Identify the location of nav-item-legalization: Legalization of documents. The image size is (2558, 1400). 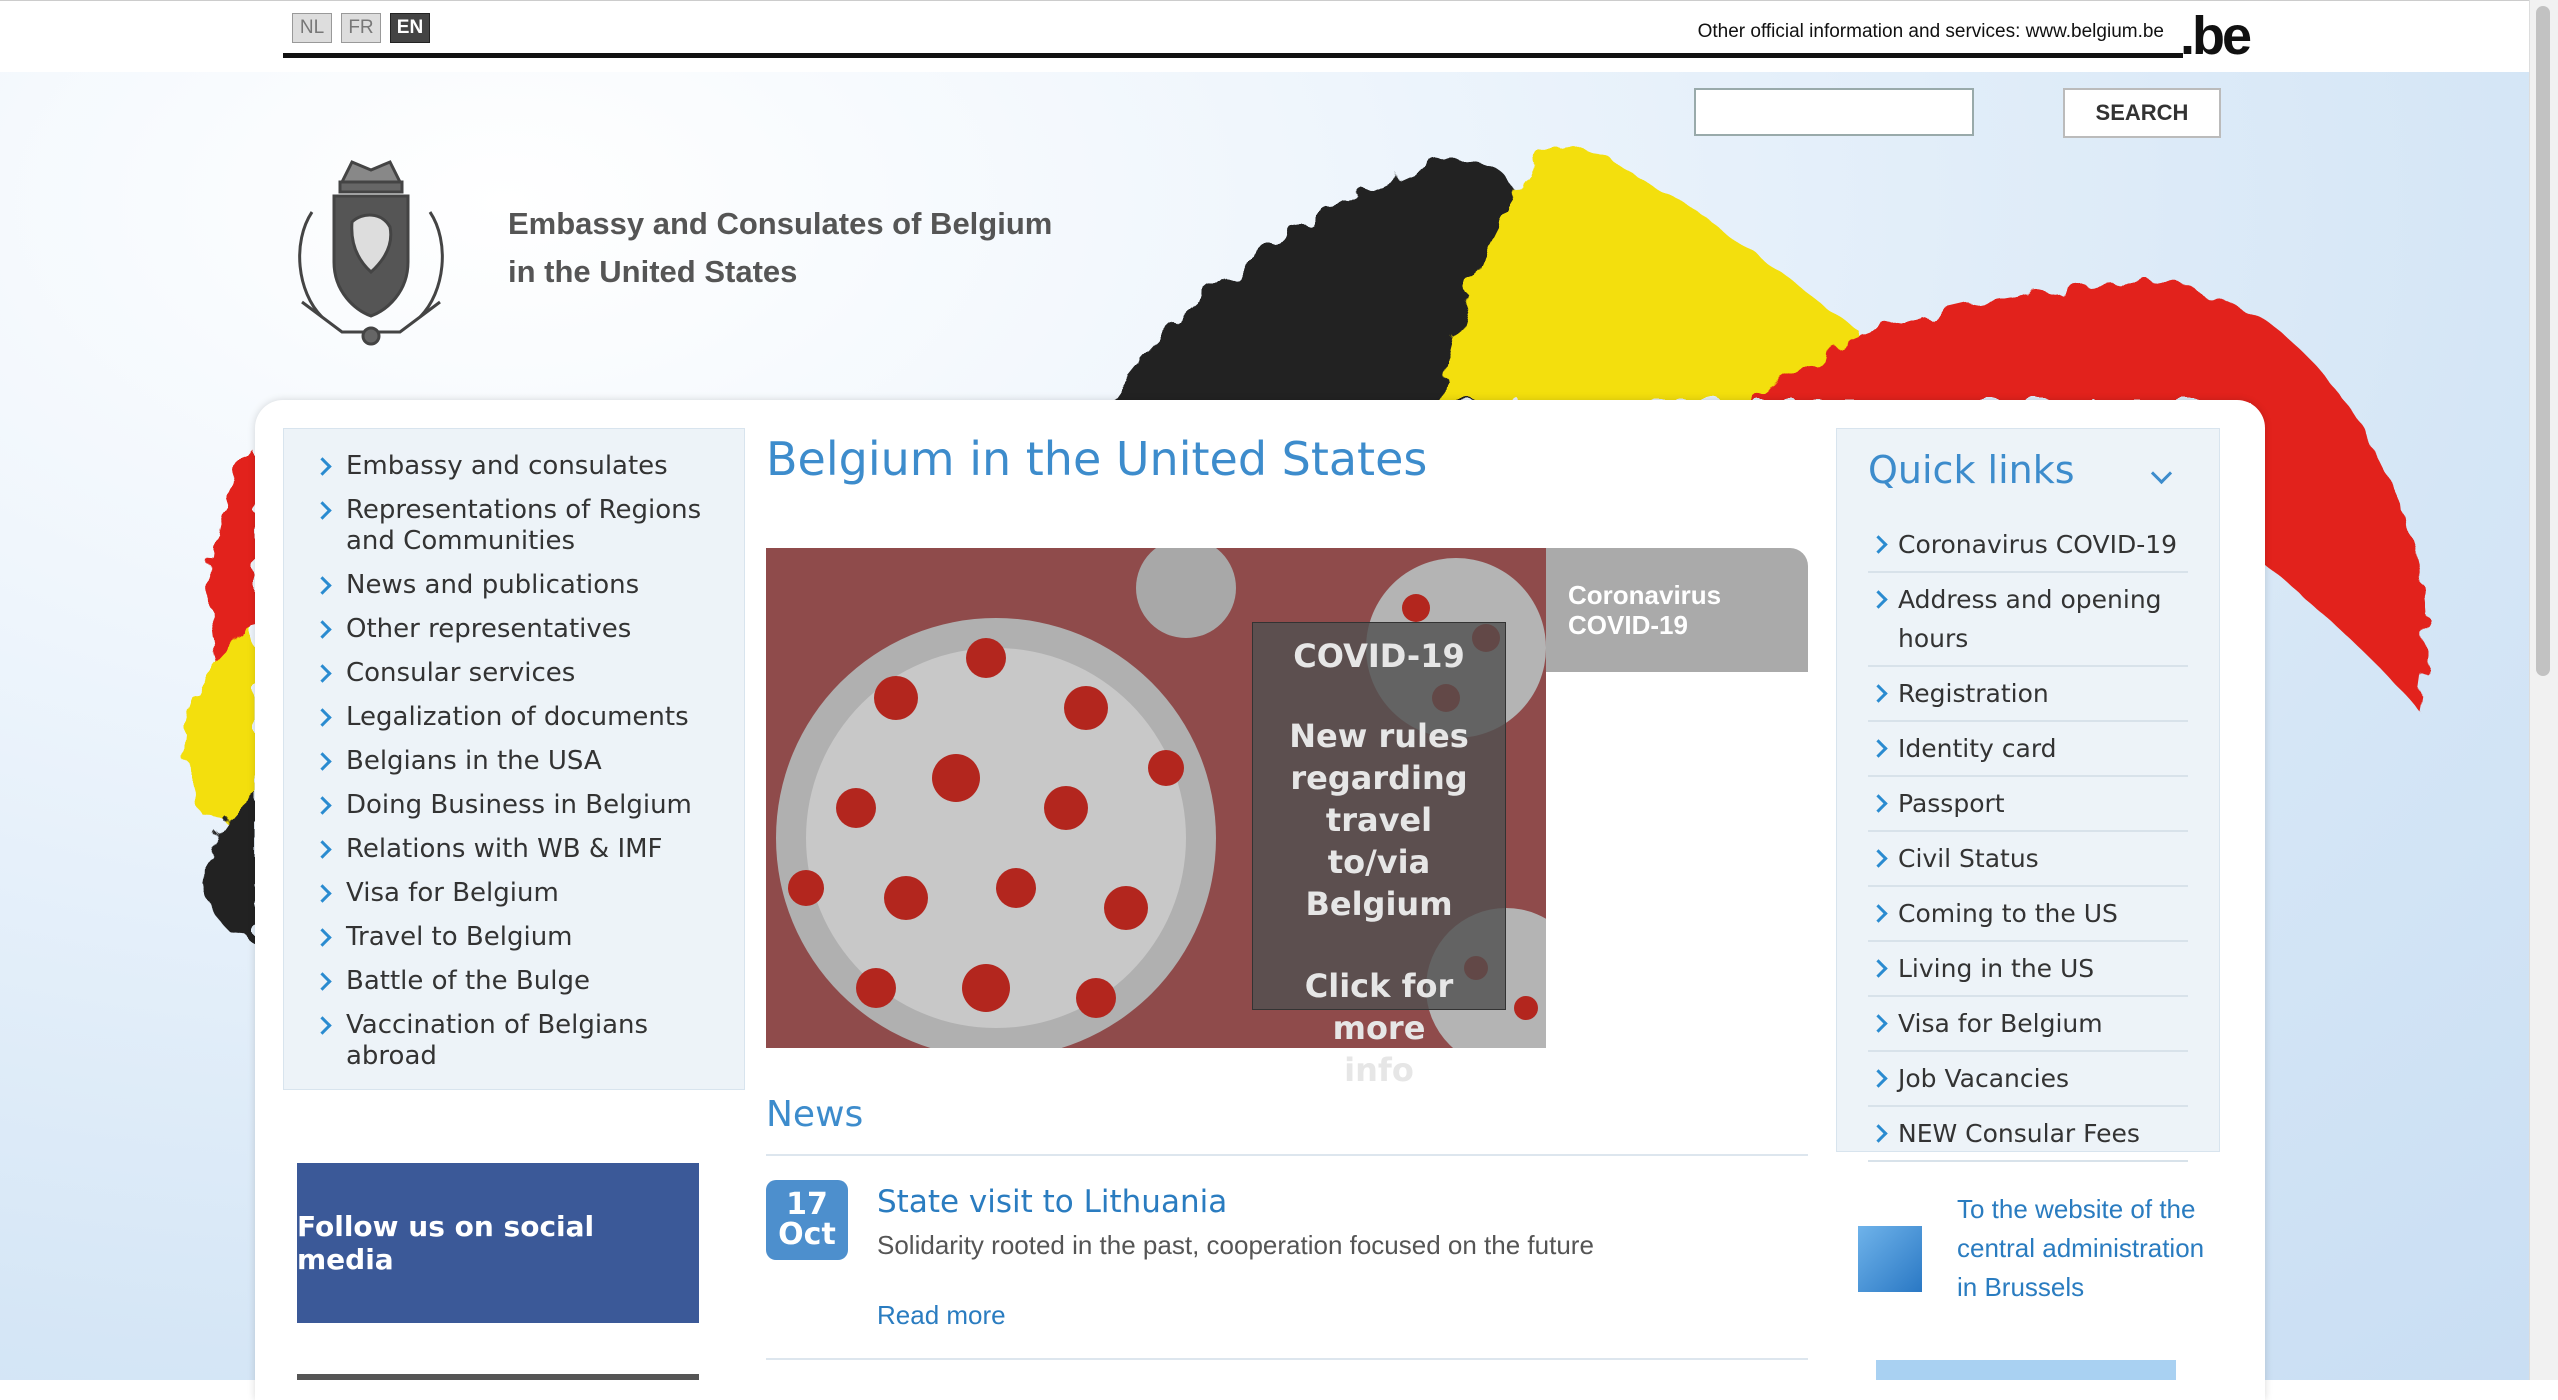
(514, 717).